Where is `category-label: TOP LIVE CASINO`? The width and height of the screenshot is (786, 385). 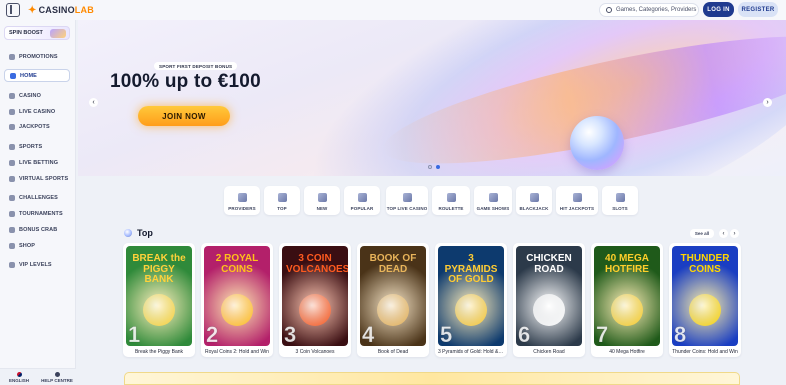
category-label: TOP LIVE CASINO is located at coordinates (407, 208).